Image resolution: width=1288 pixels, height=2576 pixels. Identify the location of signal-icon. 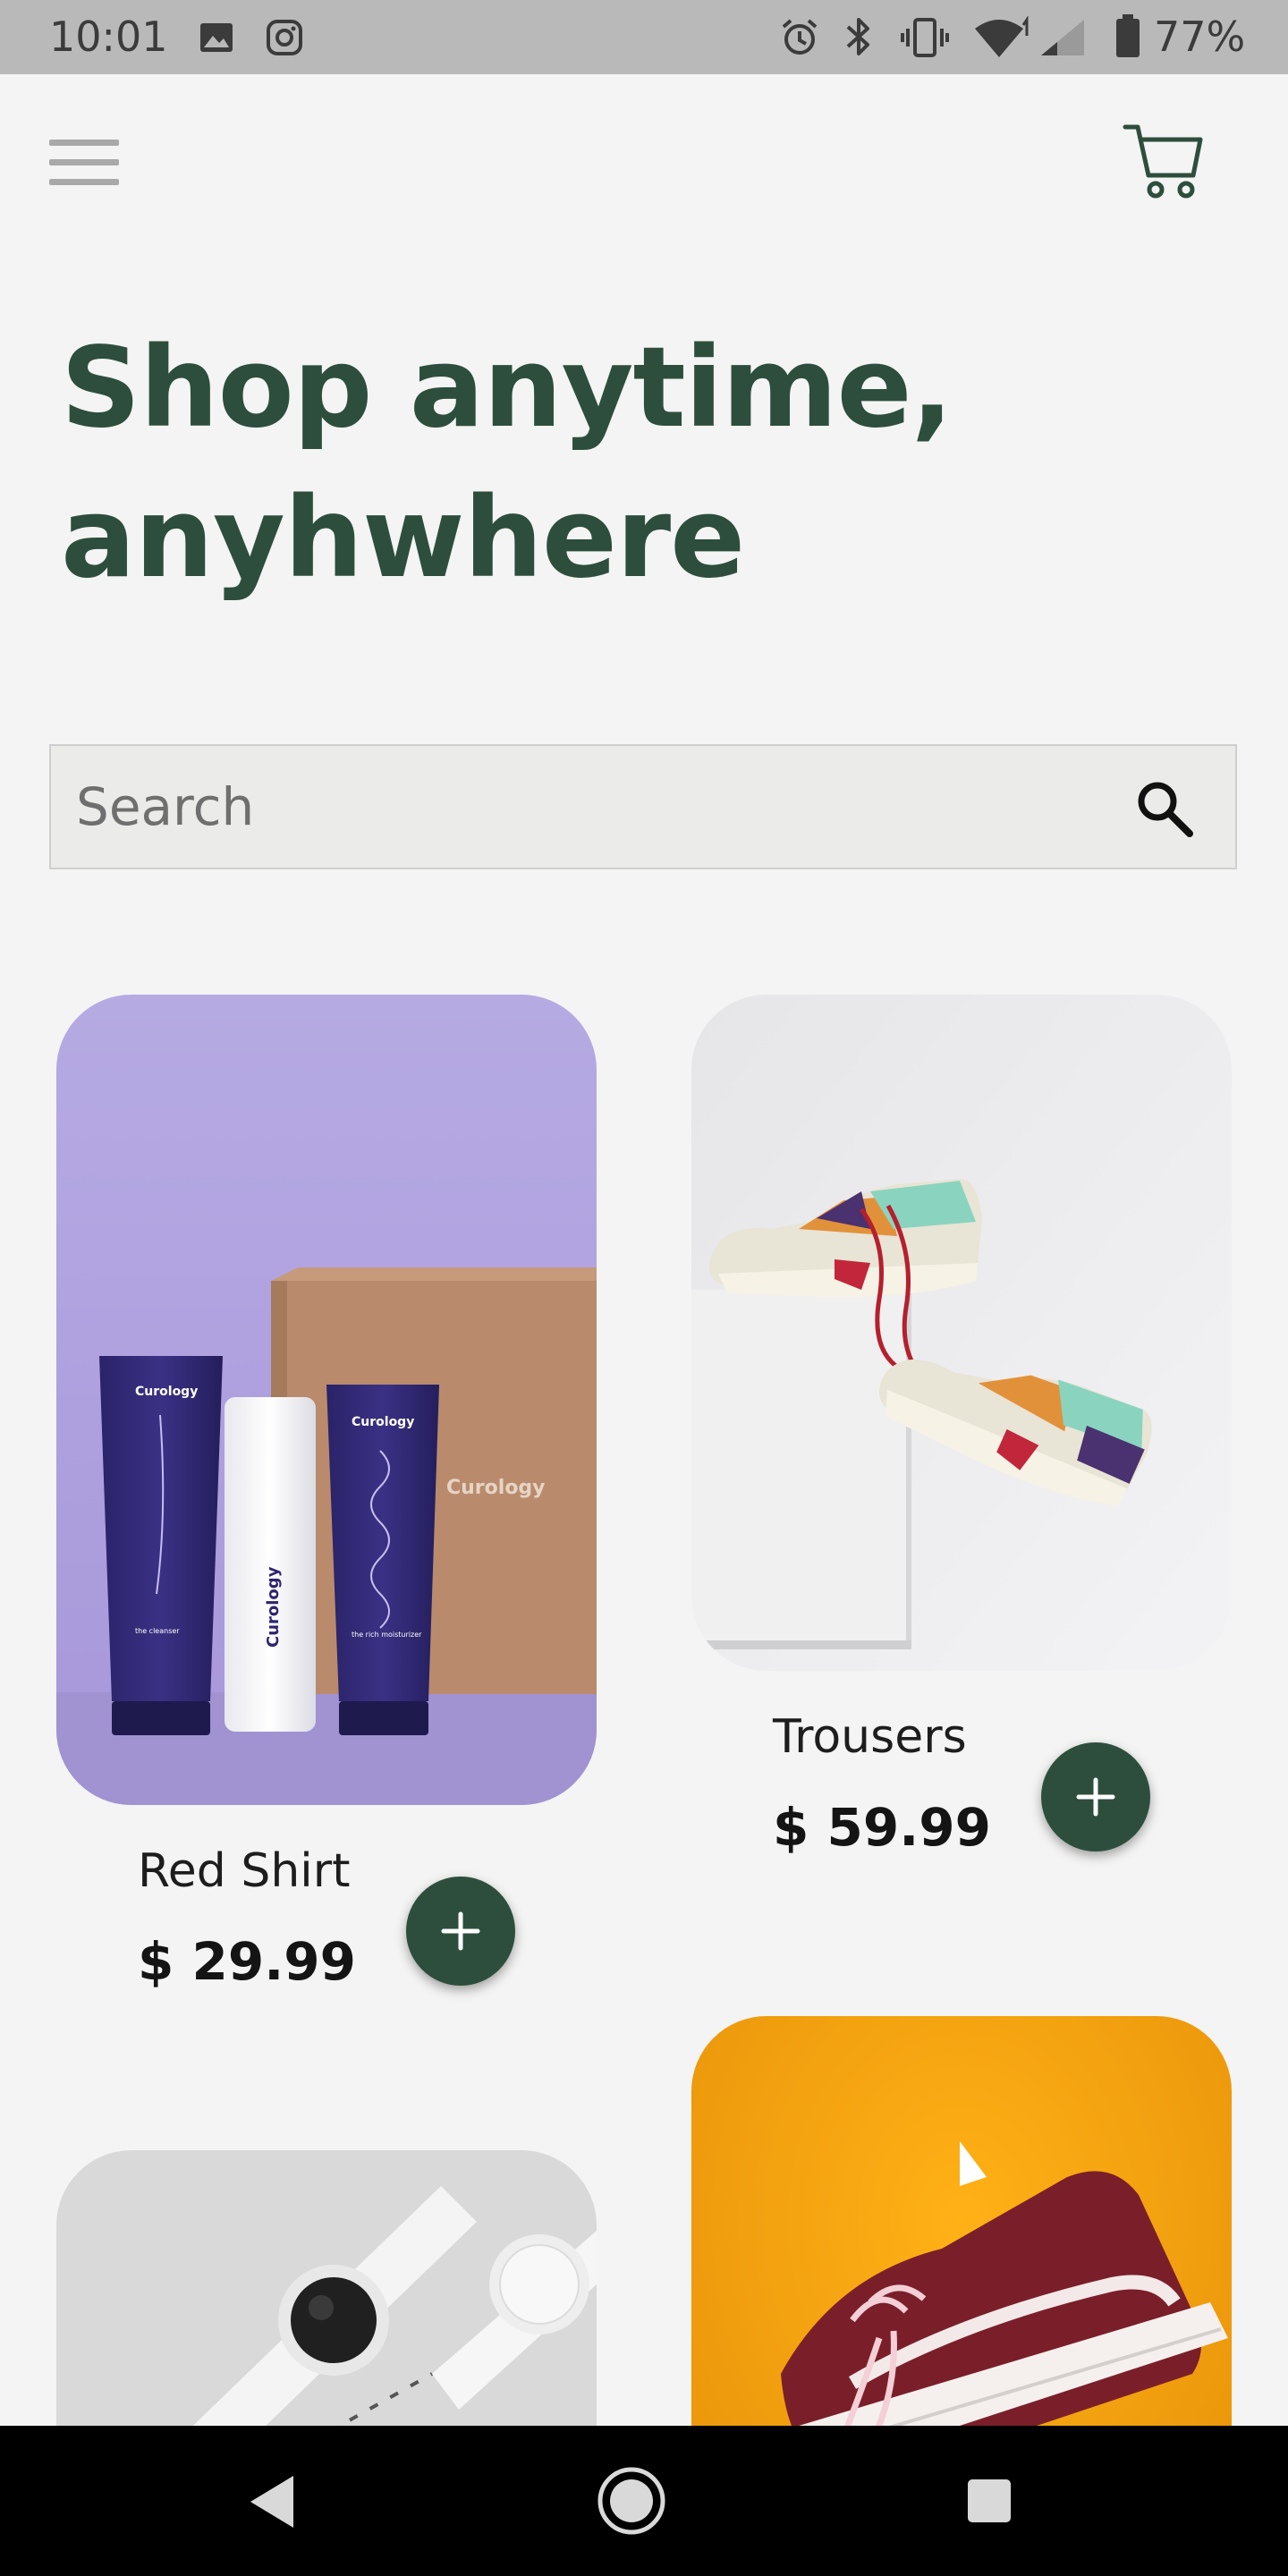
(1062, 37).